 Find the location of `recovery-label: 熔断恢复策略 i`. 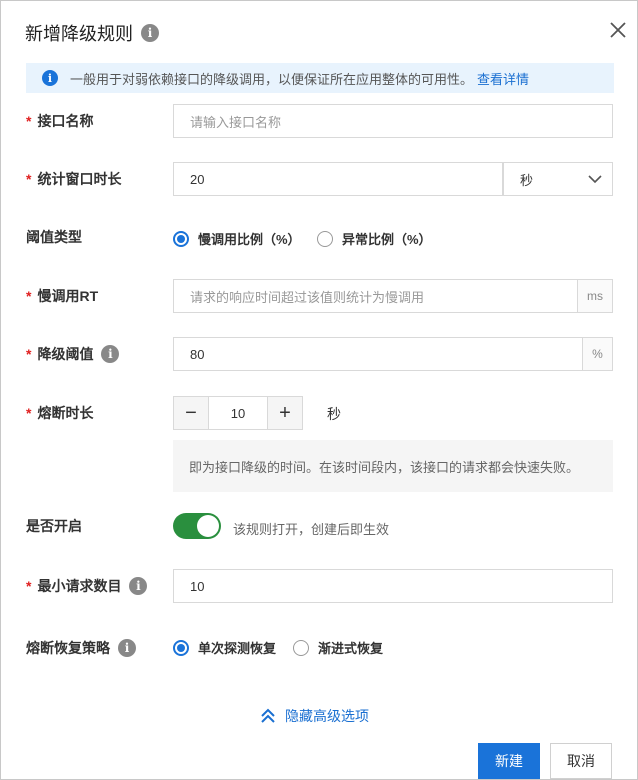

recovery-label: 熔断恢复策略 i is located at coordinates (81, 648).